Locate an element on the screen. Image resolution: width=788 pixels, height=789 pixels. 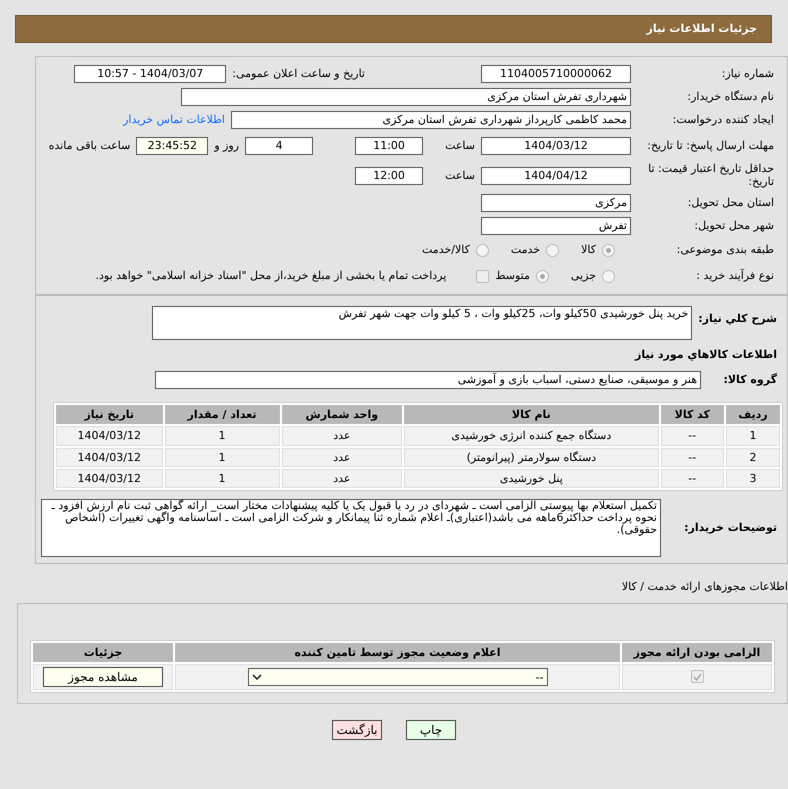
payment-note: پرداخت تمام یا بخشی از مبلغ خرید،از محل "اسناد خزانه اسلامی" خواهد بود. is located at coordinates (271, 276).